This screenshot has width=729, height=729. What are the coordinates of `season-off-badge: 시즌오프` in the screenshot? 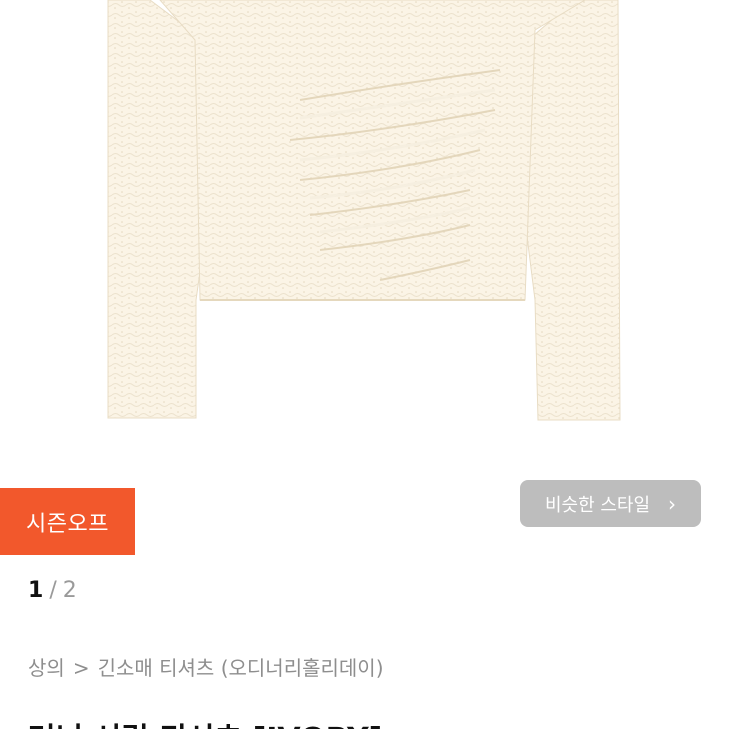 It's located at (67, 521).